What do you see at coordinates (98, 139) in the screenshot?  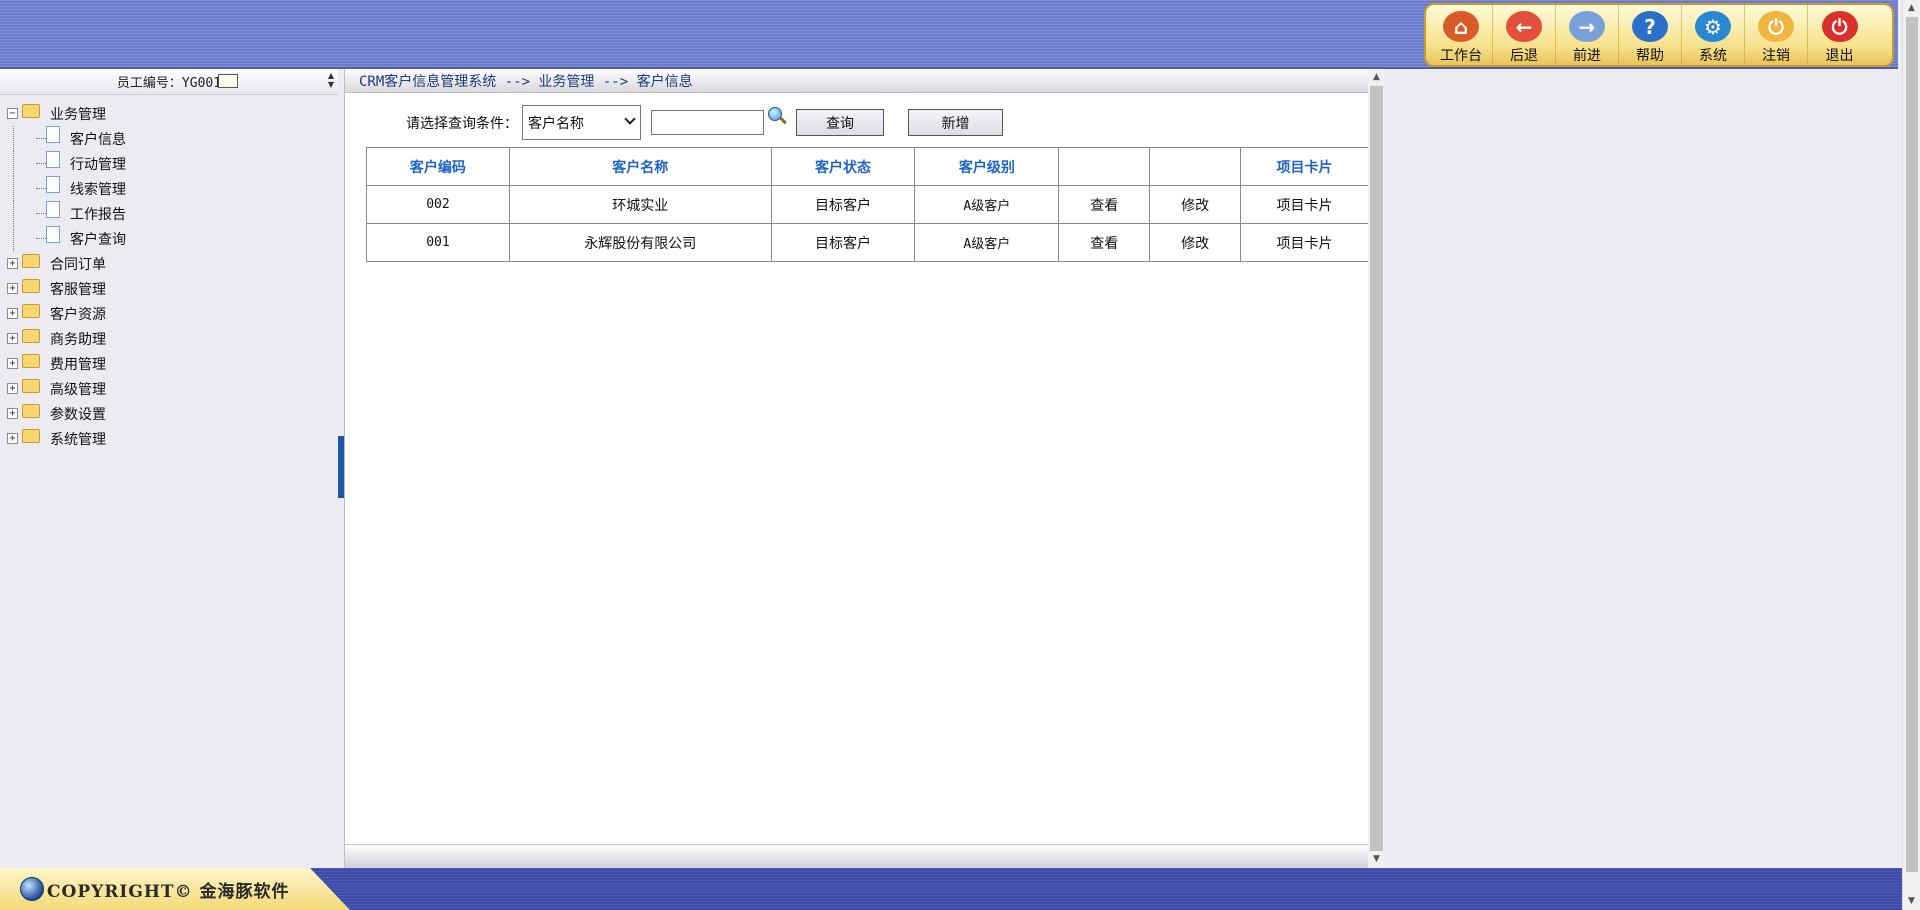 I see `tree-item-label: 客户信息` at bounding box center [98, 139].